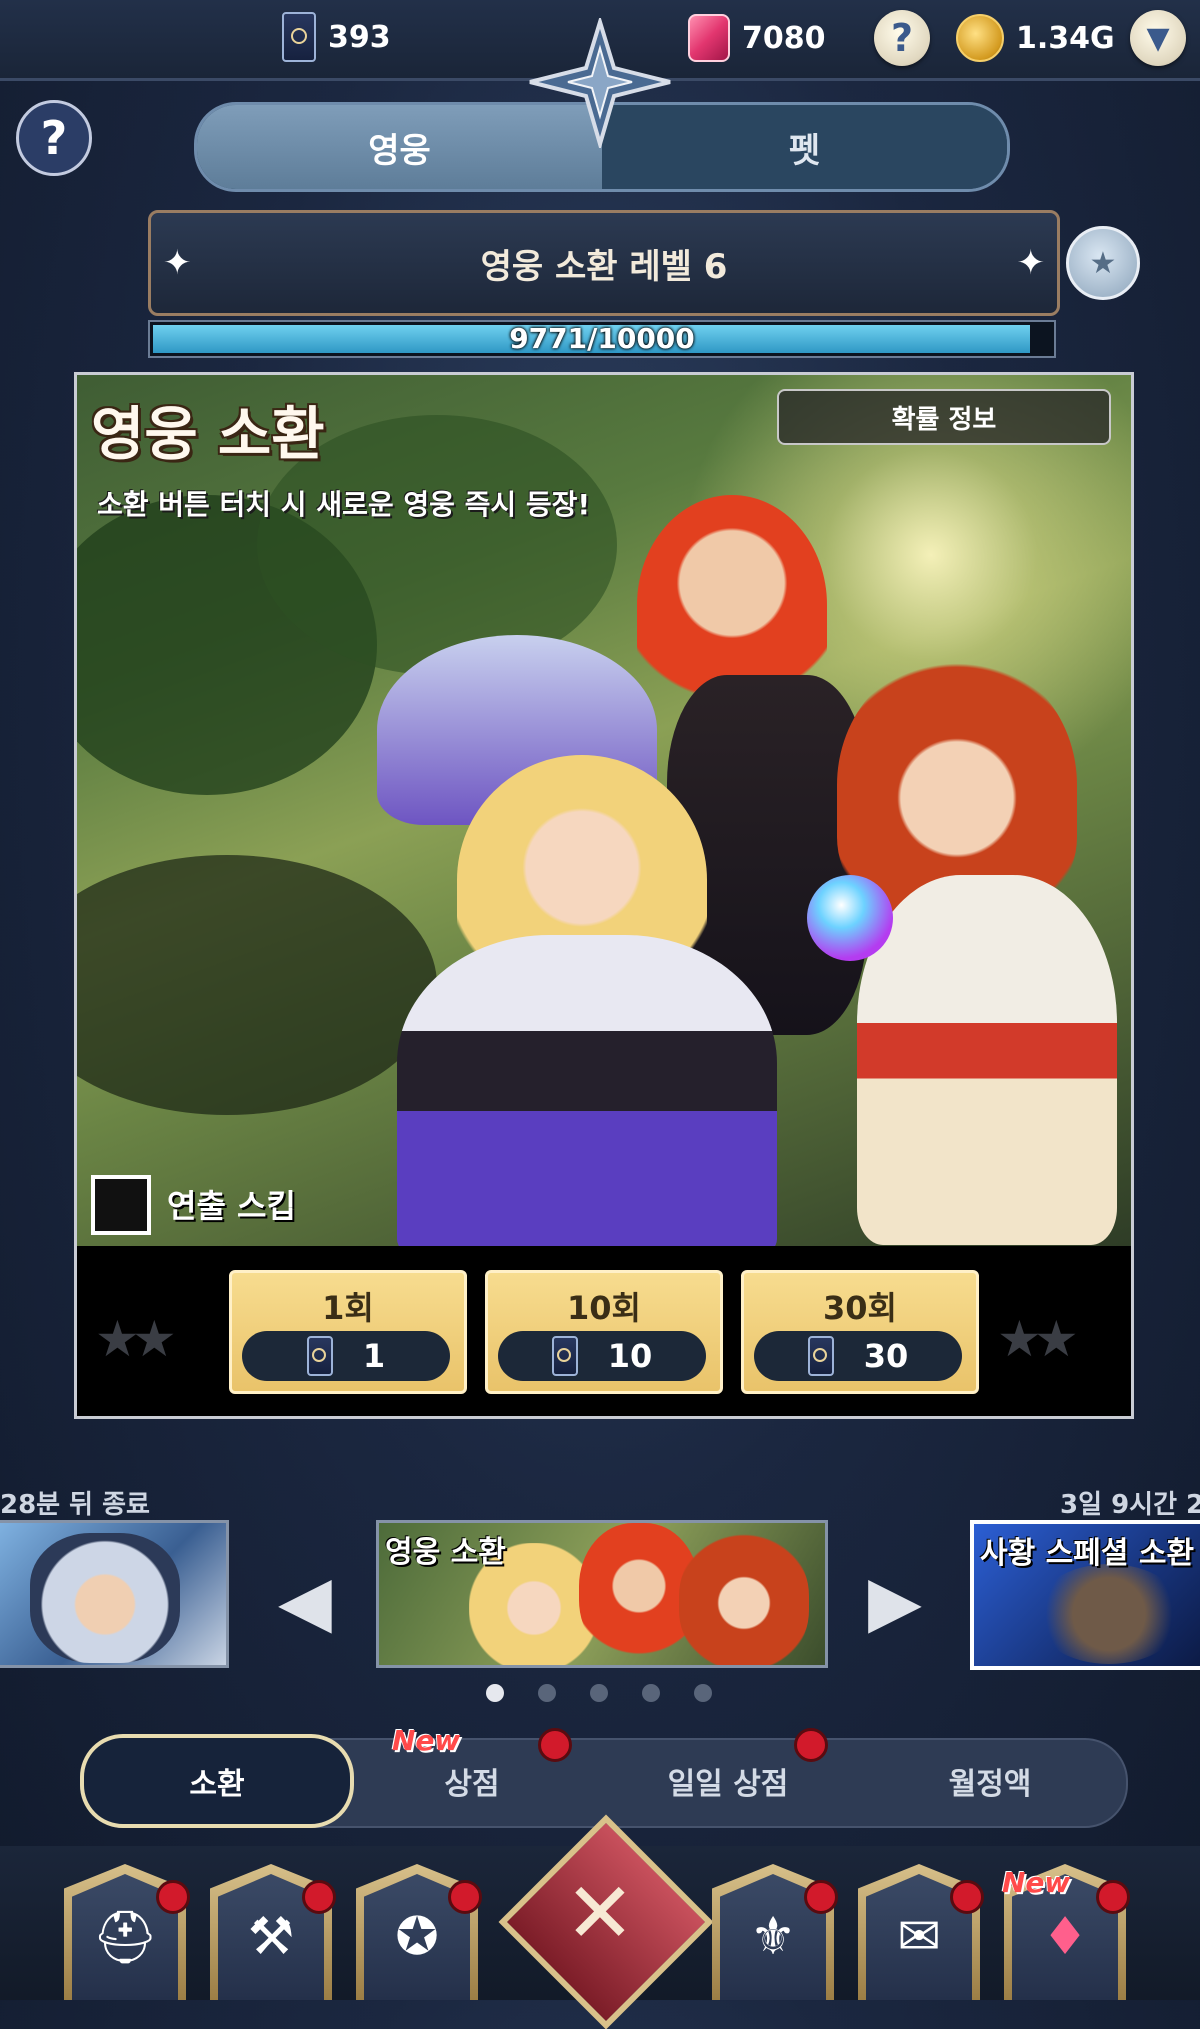 The height and width of the screenshot is (2029, 1200). I want to click on summon-ticket-counter: 393, so click(336, 37).